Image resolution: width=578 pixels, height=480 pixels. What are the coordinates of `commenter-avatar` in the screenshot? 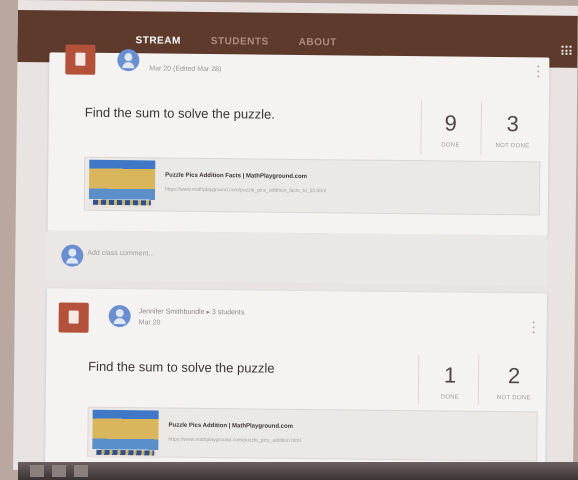 It's located at (72, 255).